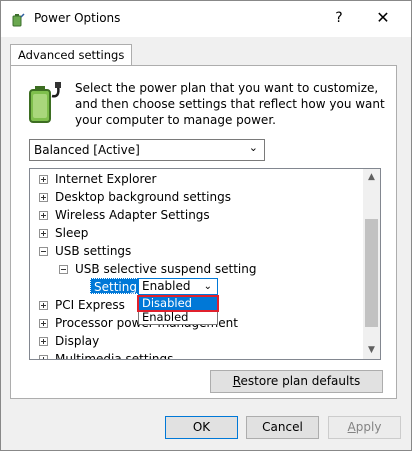 The height and width of the screenshot is (451, 412). What do you see at coordinates (371, 273) in the screenshot?
I see `scrollbar-thumb` at bounding box center [371, 273].